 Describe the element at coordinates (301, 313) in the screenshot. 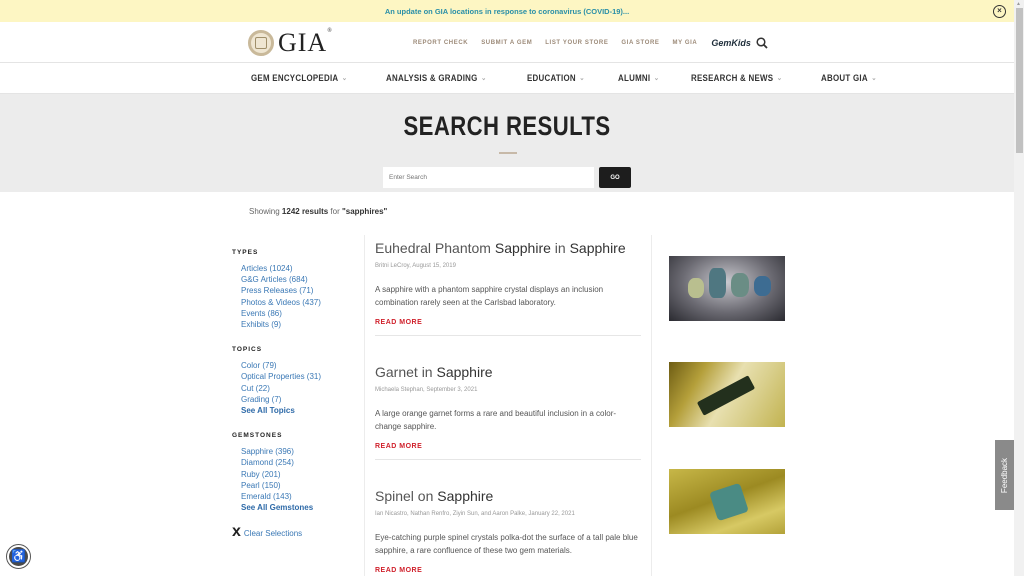

I see `filter-link: Events (86)` at that location.